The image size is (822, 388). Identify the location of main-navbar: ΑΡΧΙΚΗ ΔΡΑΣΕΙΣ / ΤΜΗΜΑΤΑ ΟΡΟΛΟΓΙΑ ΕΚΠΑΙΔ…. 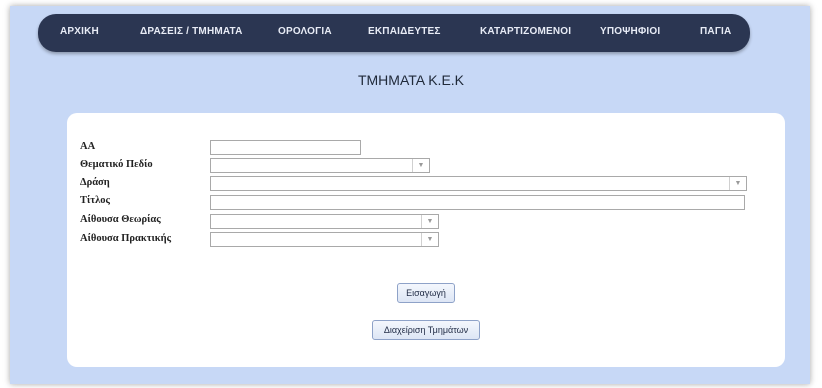
(394, 33).